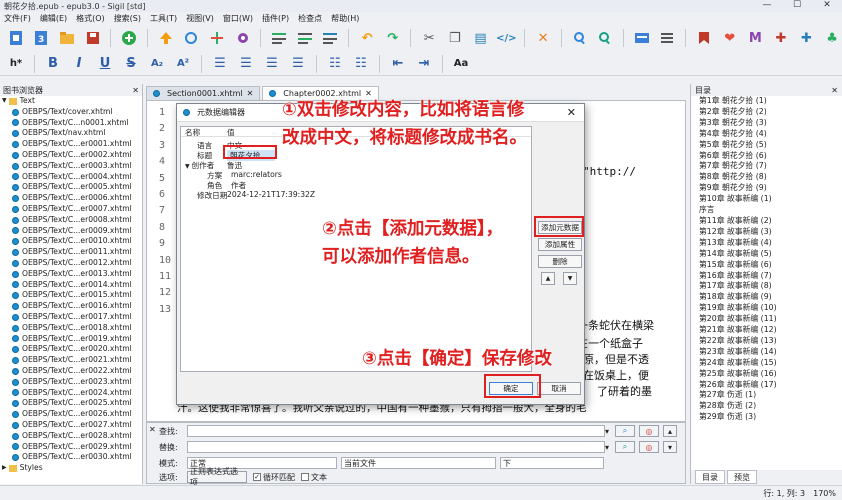 The width and height of the screenshot is (842, 500). What do you see at coordinates (781, 38) in the screenshot?
I see `plugin-puzzle-icon: ✚` at bounding box center [781, 38].